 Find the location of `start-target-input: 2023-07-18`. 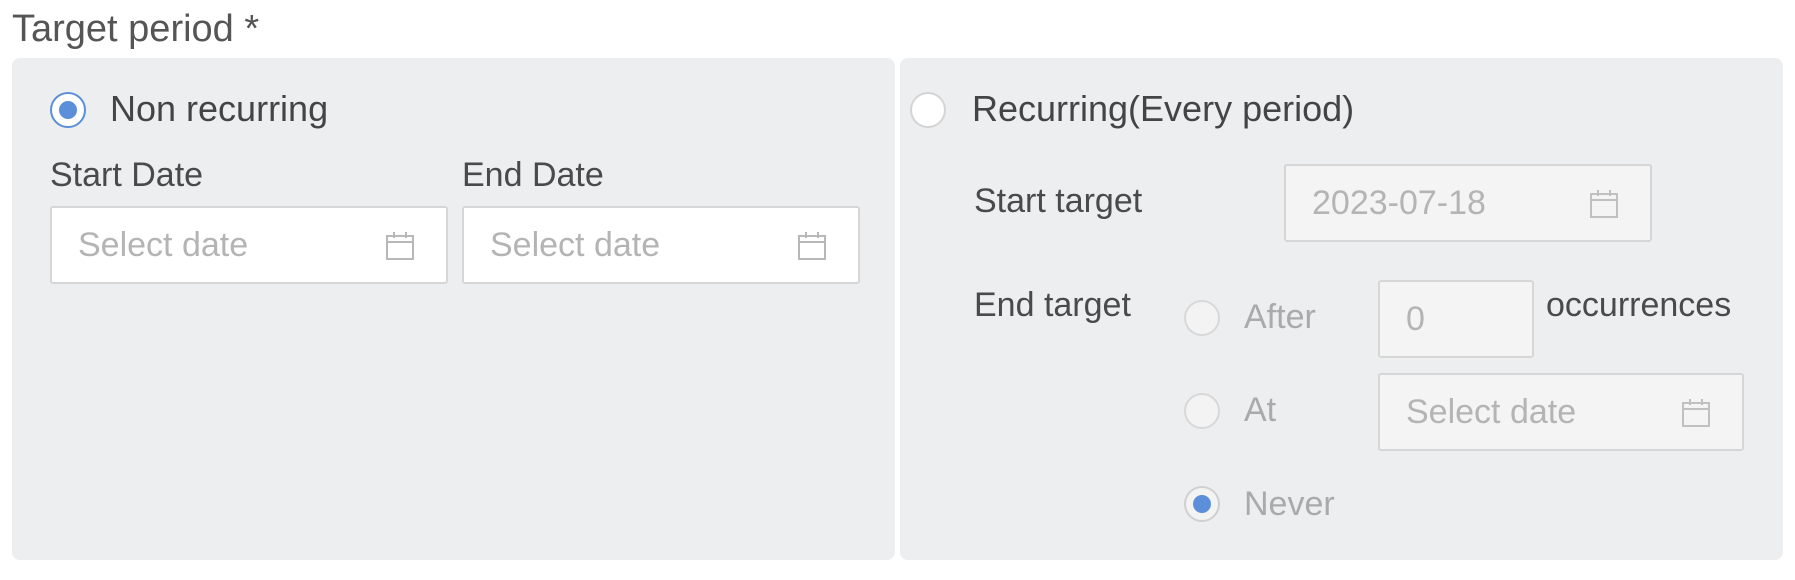

start-target-input: 2023-07-18 is located at coordinates (1468, 203).